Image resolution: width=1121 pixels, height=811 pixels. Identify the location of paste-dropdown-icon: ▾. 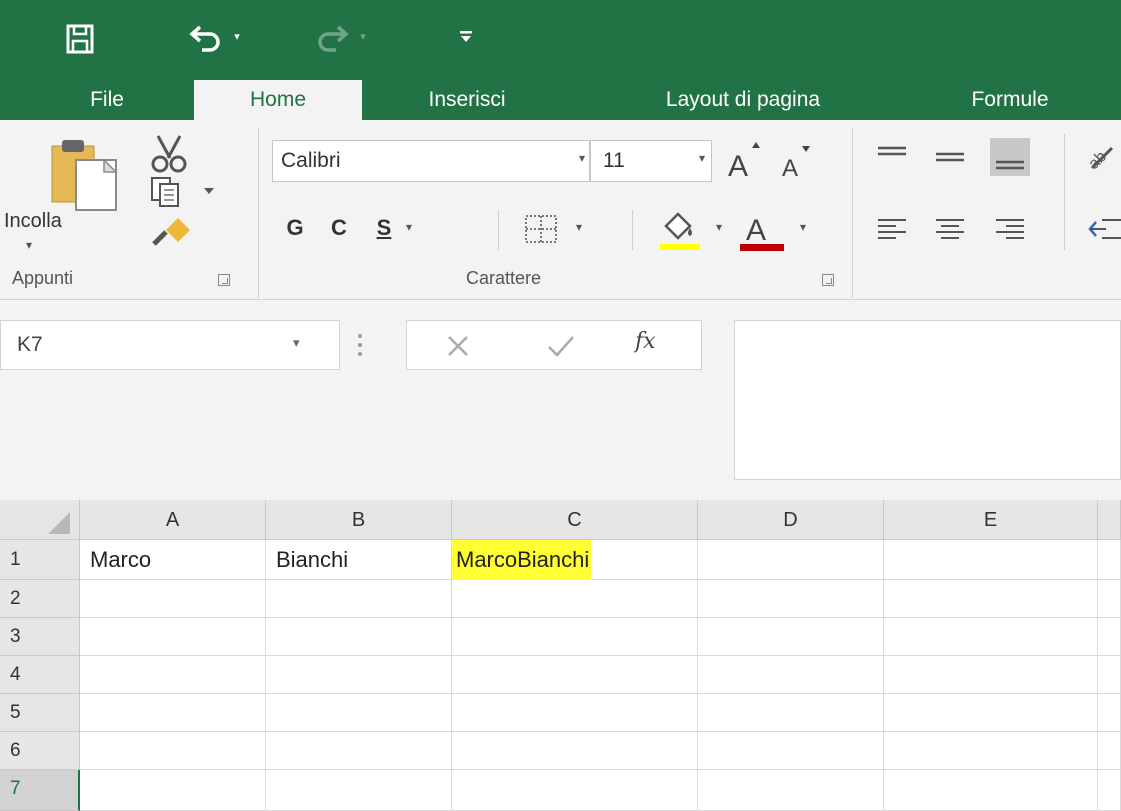
(29, 245).